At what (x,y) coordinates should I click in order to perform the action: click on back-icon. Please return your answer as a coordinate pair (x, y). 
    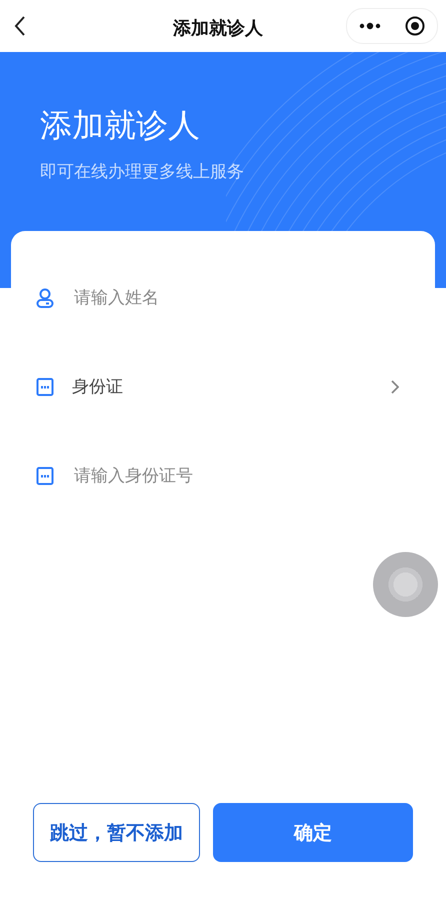
    Looking at the image, I should click on (20, 26).